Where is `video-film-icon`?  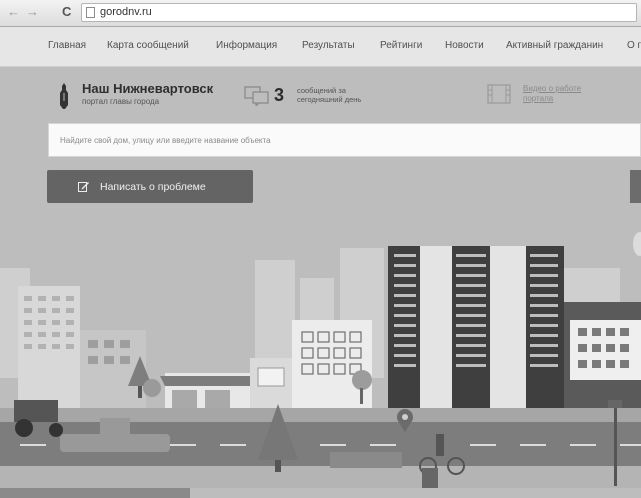 video-film-icon is located at coordinates (499, 94).